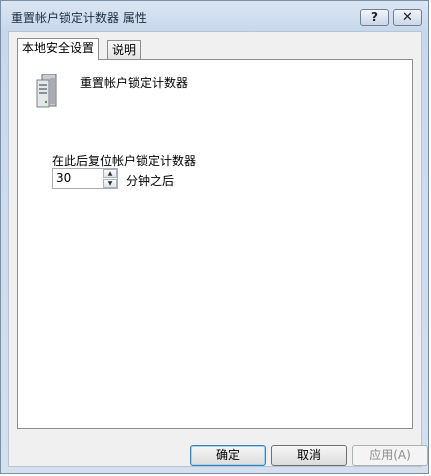 Image resolution: width=431 pixels, height=476 pixels. I want to click on spin-up-button: ▲, so click(110, 173).